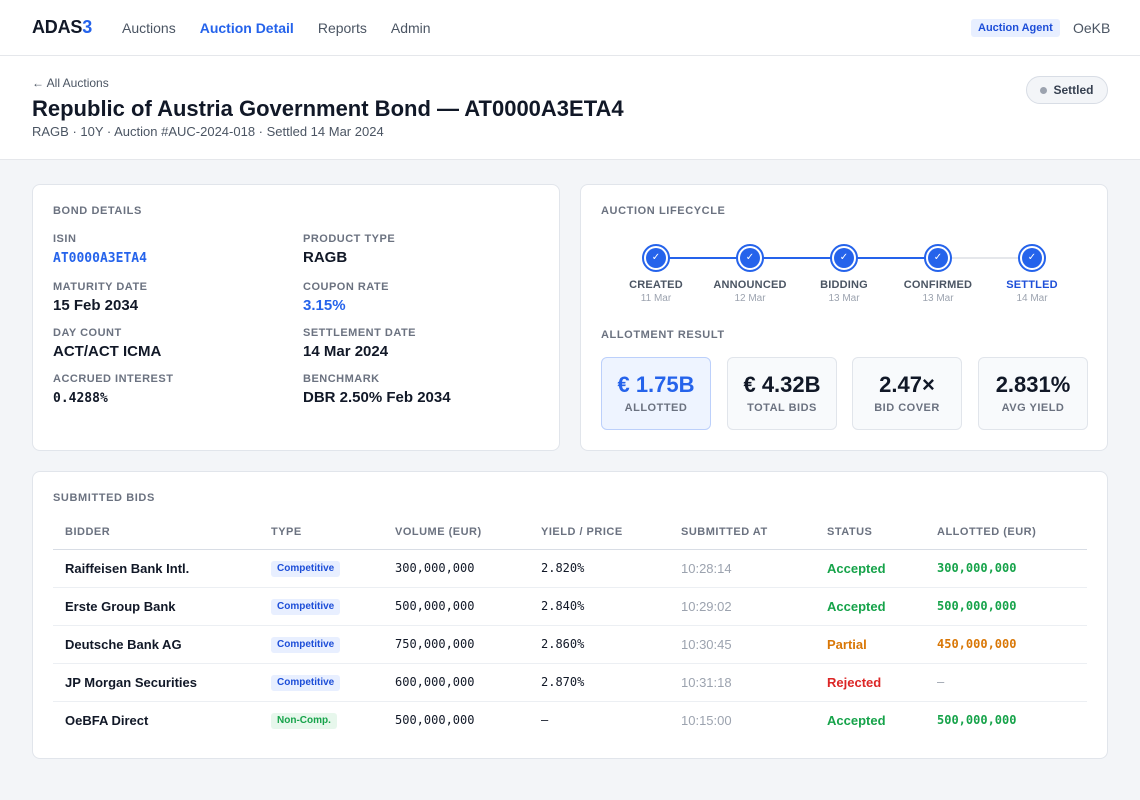 Image resolution: width=1140 pixels, height=800 pixels. I want to click on cell-allotted: –, so click(1006, 682).